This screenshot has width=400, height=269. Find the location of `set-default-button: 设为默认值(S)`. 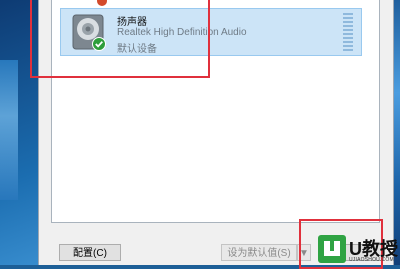

set-default-button: 设为默认值(S) is located at coordinates (259, 252).